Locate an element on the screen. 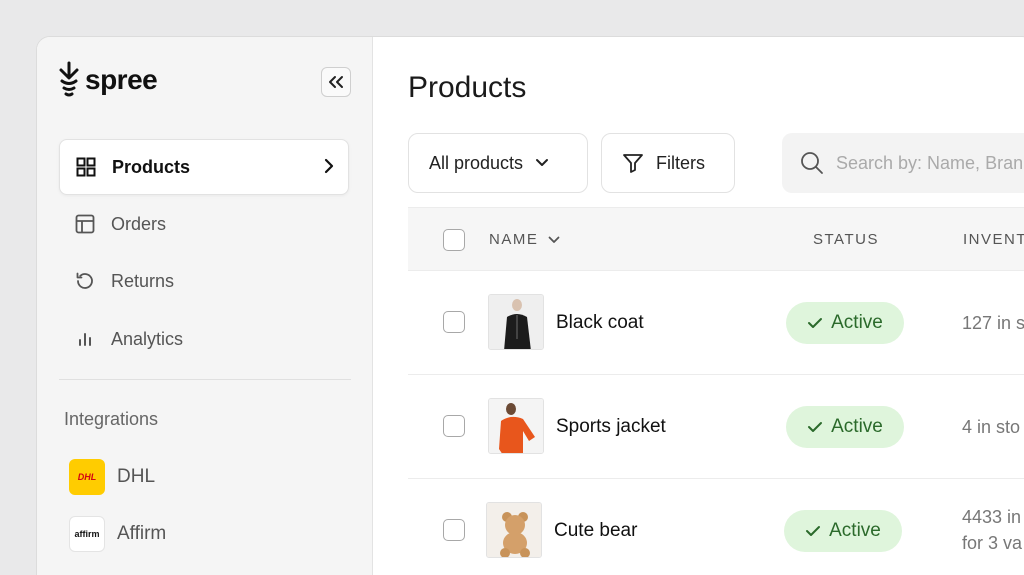  product-name: Black coat is located at coordinates (600, 323).